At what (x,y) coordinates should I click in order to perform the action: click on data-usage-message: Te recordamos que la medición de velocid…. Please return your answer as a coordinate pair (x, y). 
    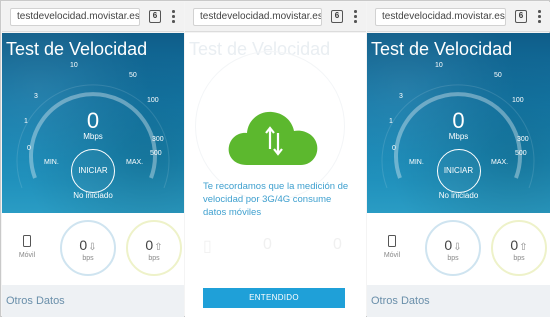
    Looking at the image, I should click on (276, 199).